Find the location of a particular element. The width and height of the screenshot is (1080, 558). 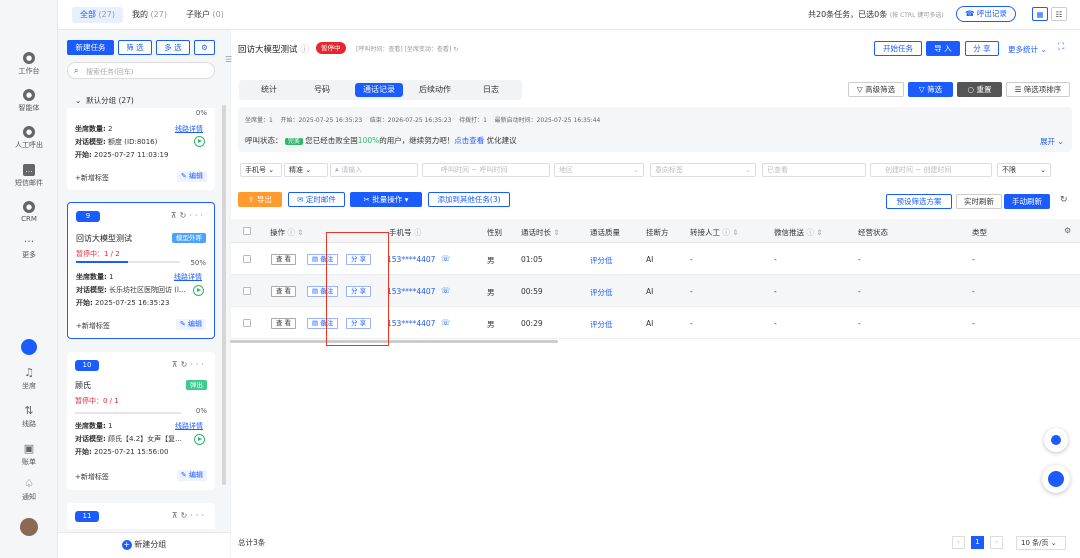

region-select: 地区 ⌄ is located at coordinates (599, 170).